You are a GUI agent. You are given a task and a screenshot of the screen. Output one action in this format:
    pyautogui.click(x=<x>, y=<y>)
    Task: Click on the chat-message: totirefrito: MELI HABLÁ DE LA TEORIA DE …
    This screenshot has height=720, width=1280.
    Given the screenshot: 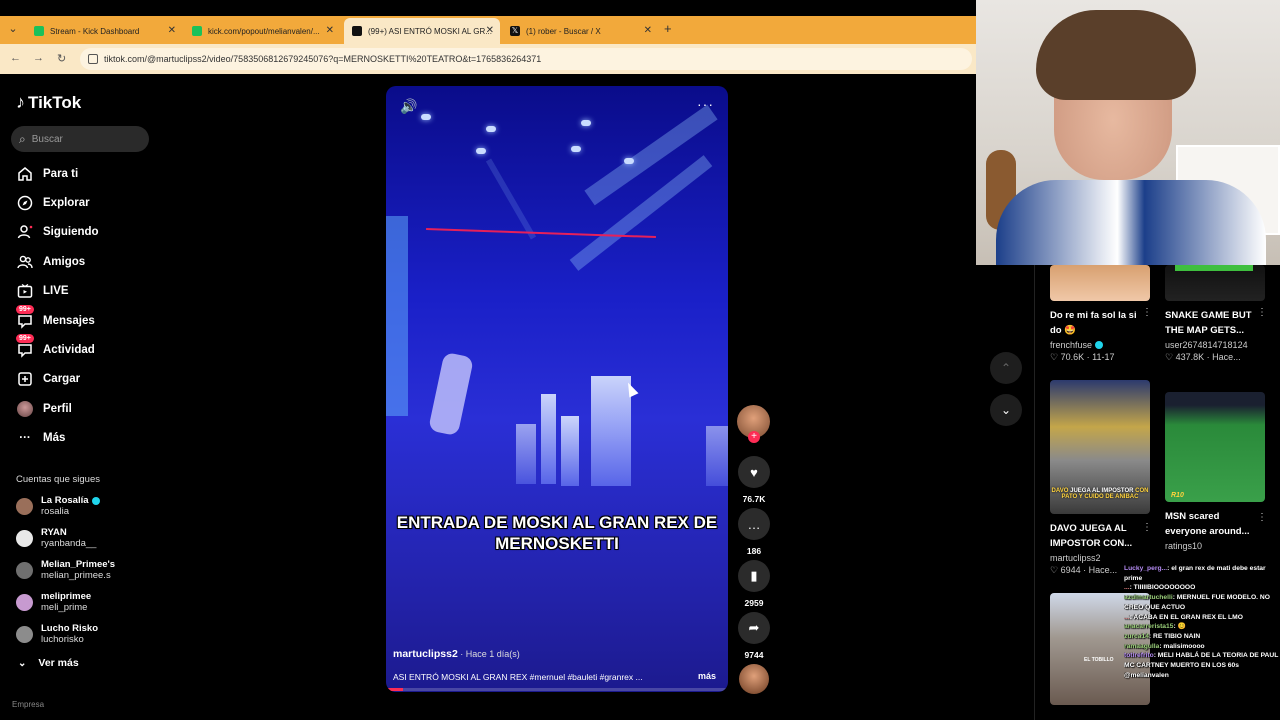 What is the action you would take?
    pyautogui.click(x=1201, y=665)
    